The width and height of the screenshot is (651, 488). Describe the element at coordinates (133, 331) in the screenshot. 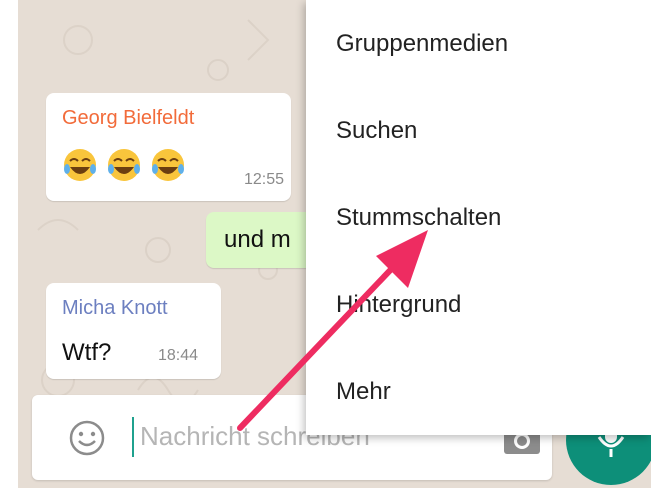

I see `message-bubble-micha: Micha Knott Wtf? 18:44` at that location.